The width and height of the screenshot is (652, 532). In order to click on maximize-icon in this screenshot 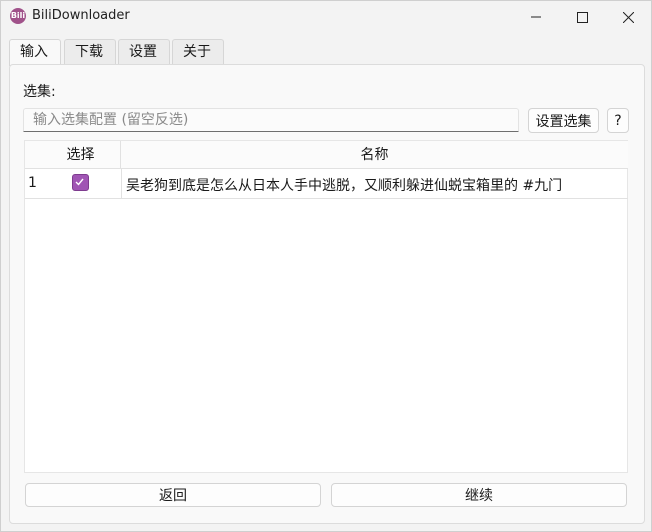, I will do `click(582, 17)`.